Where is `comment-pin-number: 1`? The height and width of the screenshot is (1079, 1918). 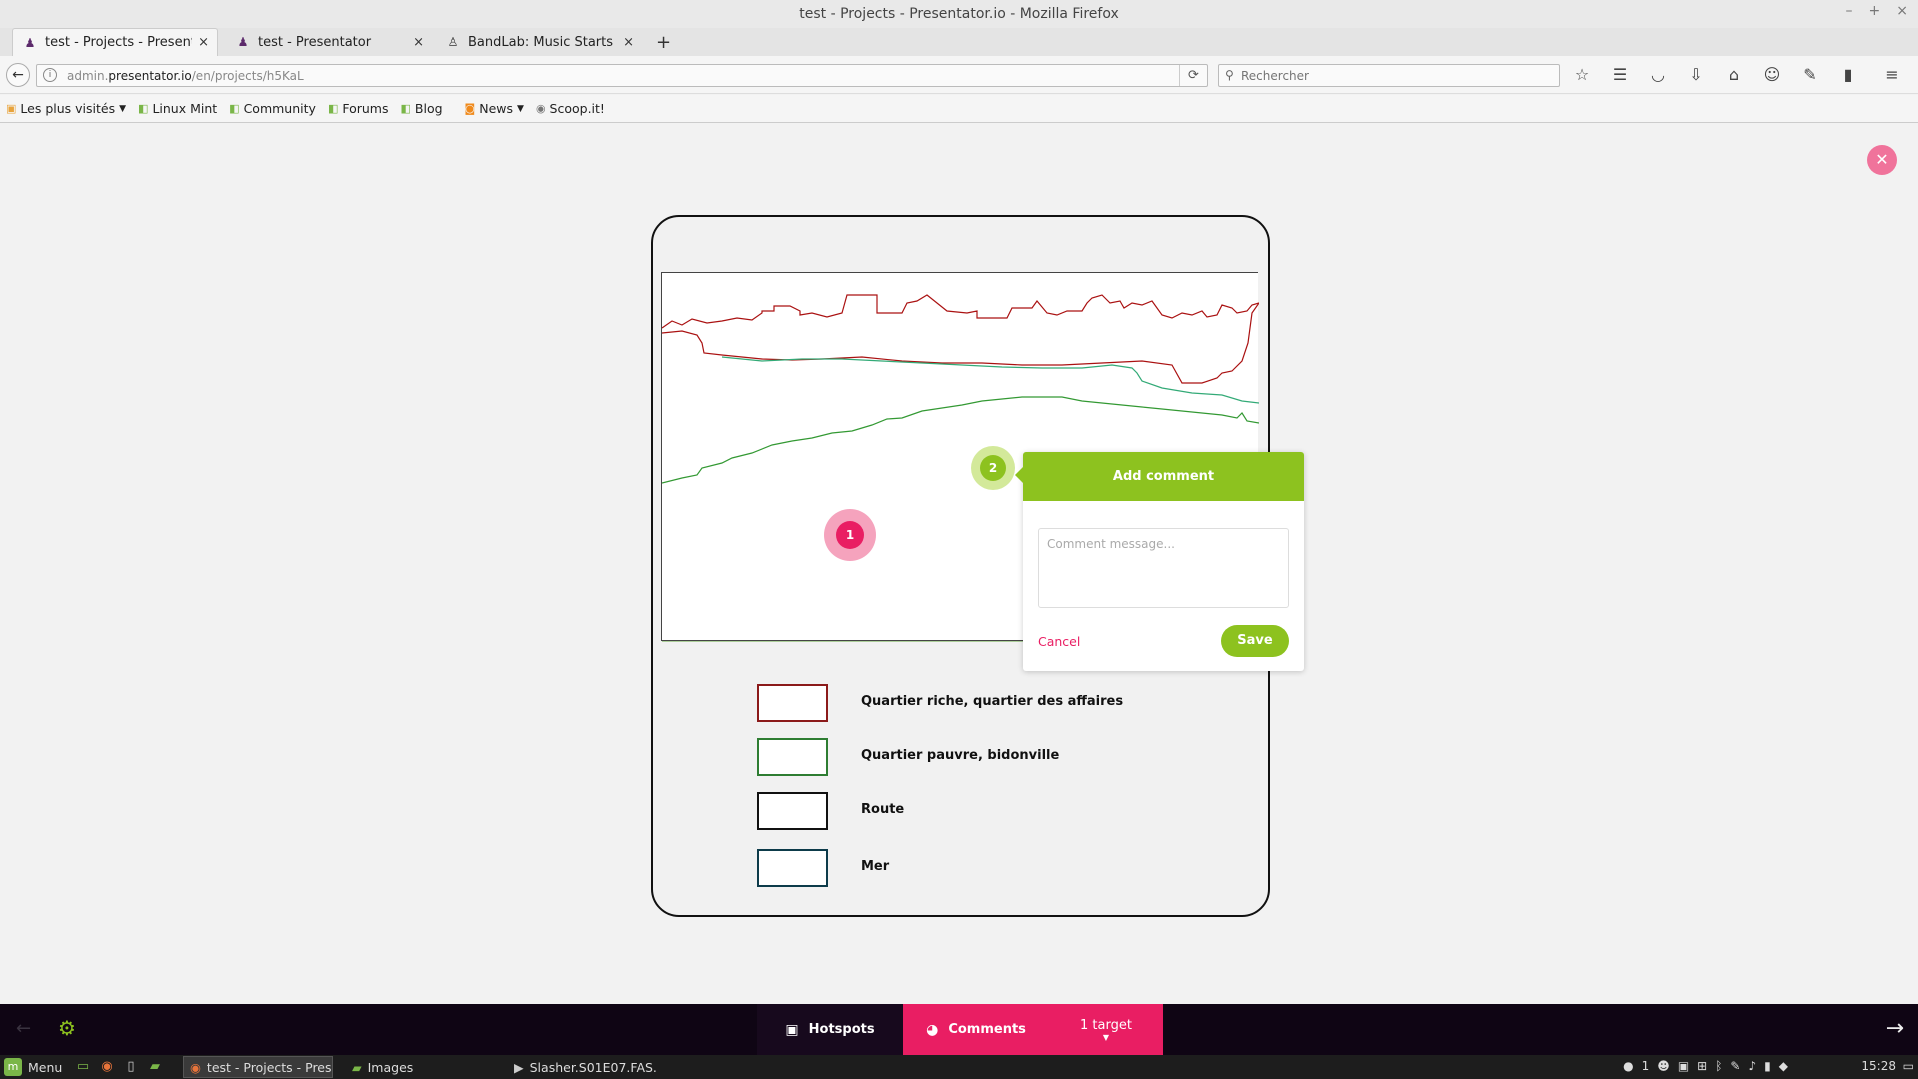 comment-pin-number: 1 is located at coordinates (850, 535).